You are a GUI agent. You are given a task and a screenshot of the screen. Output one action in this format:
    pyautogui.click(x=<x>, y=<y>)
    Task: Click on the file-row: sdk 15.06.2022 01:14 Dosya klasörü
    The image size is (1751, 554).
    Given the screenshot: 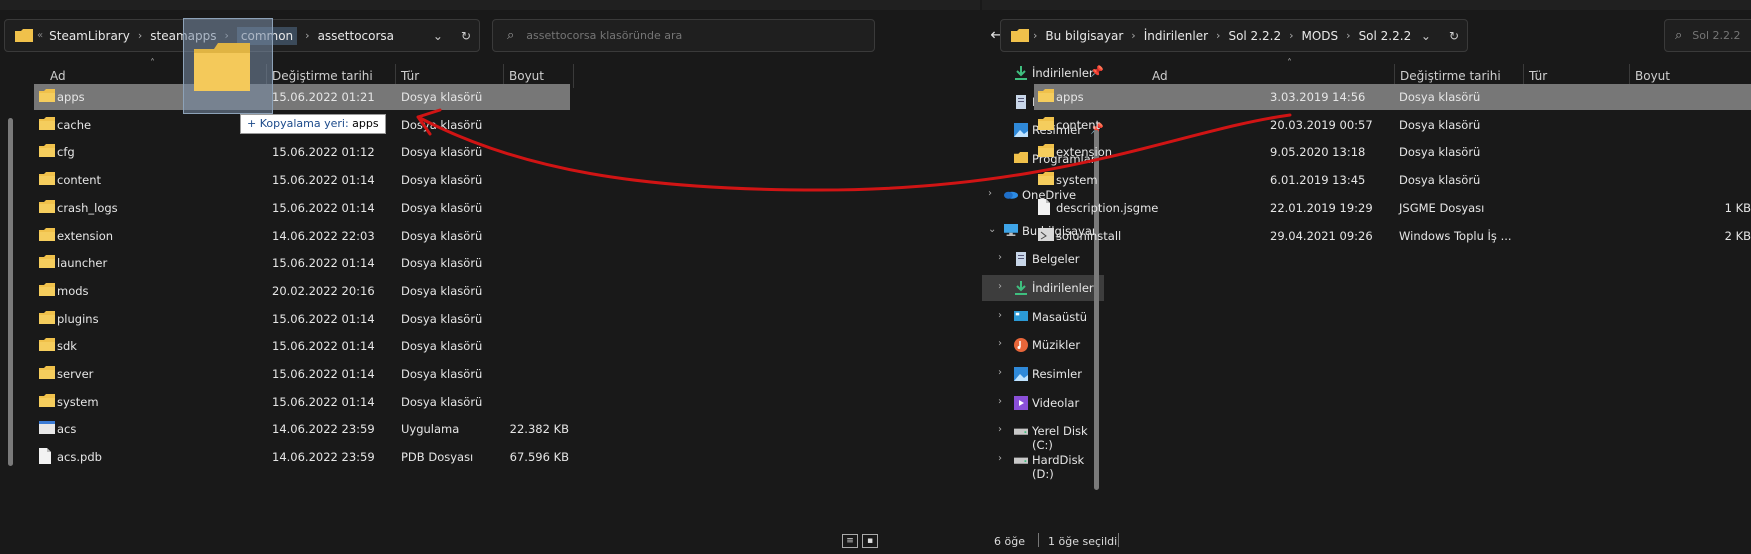 What is the action you would take?
    pyautogui.click(x=302, y=346)
    